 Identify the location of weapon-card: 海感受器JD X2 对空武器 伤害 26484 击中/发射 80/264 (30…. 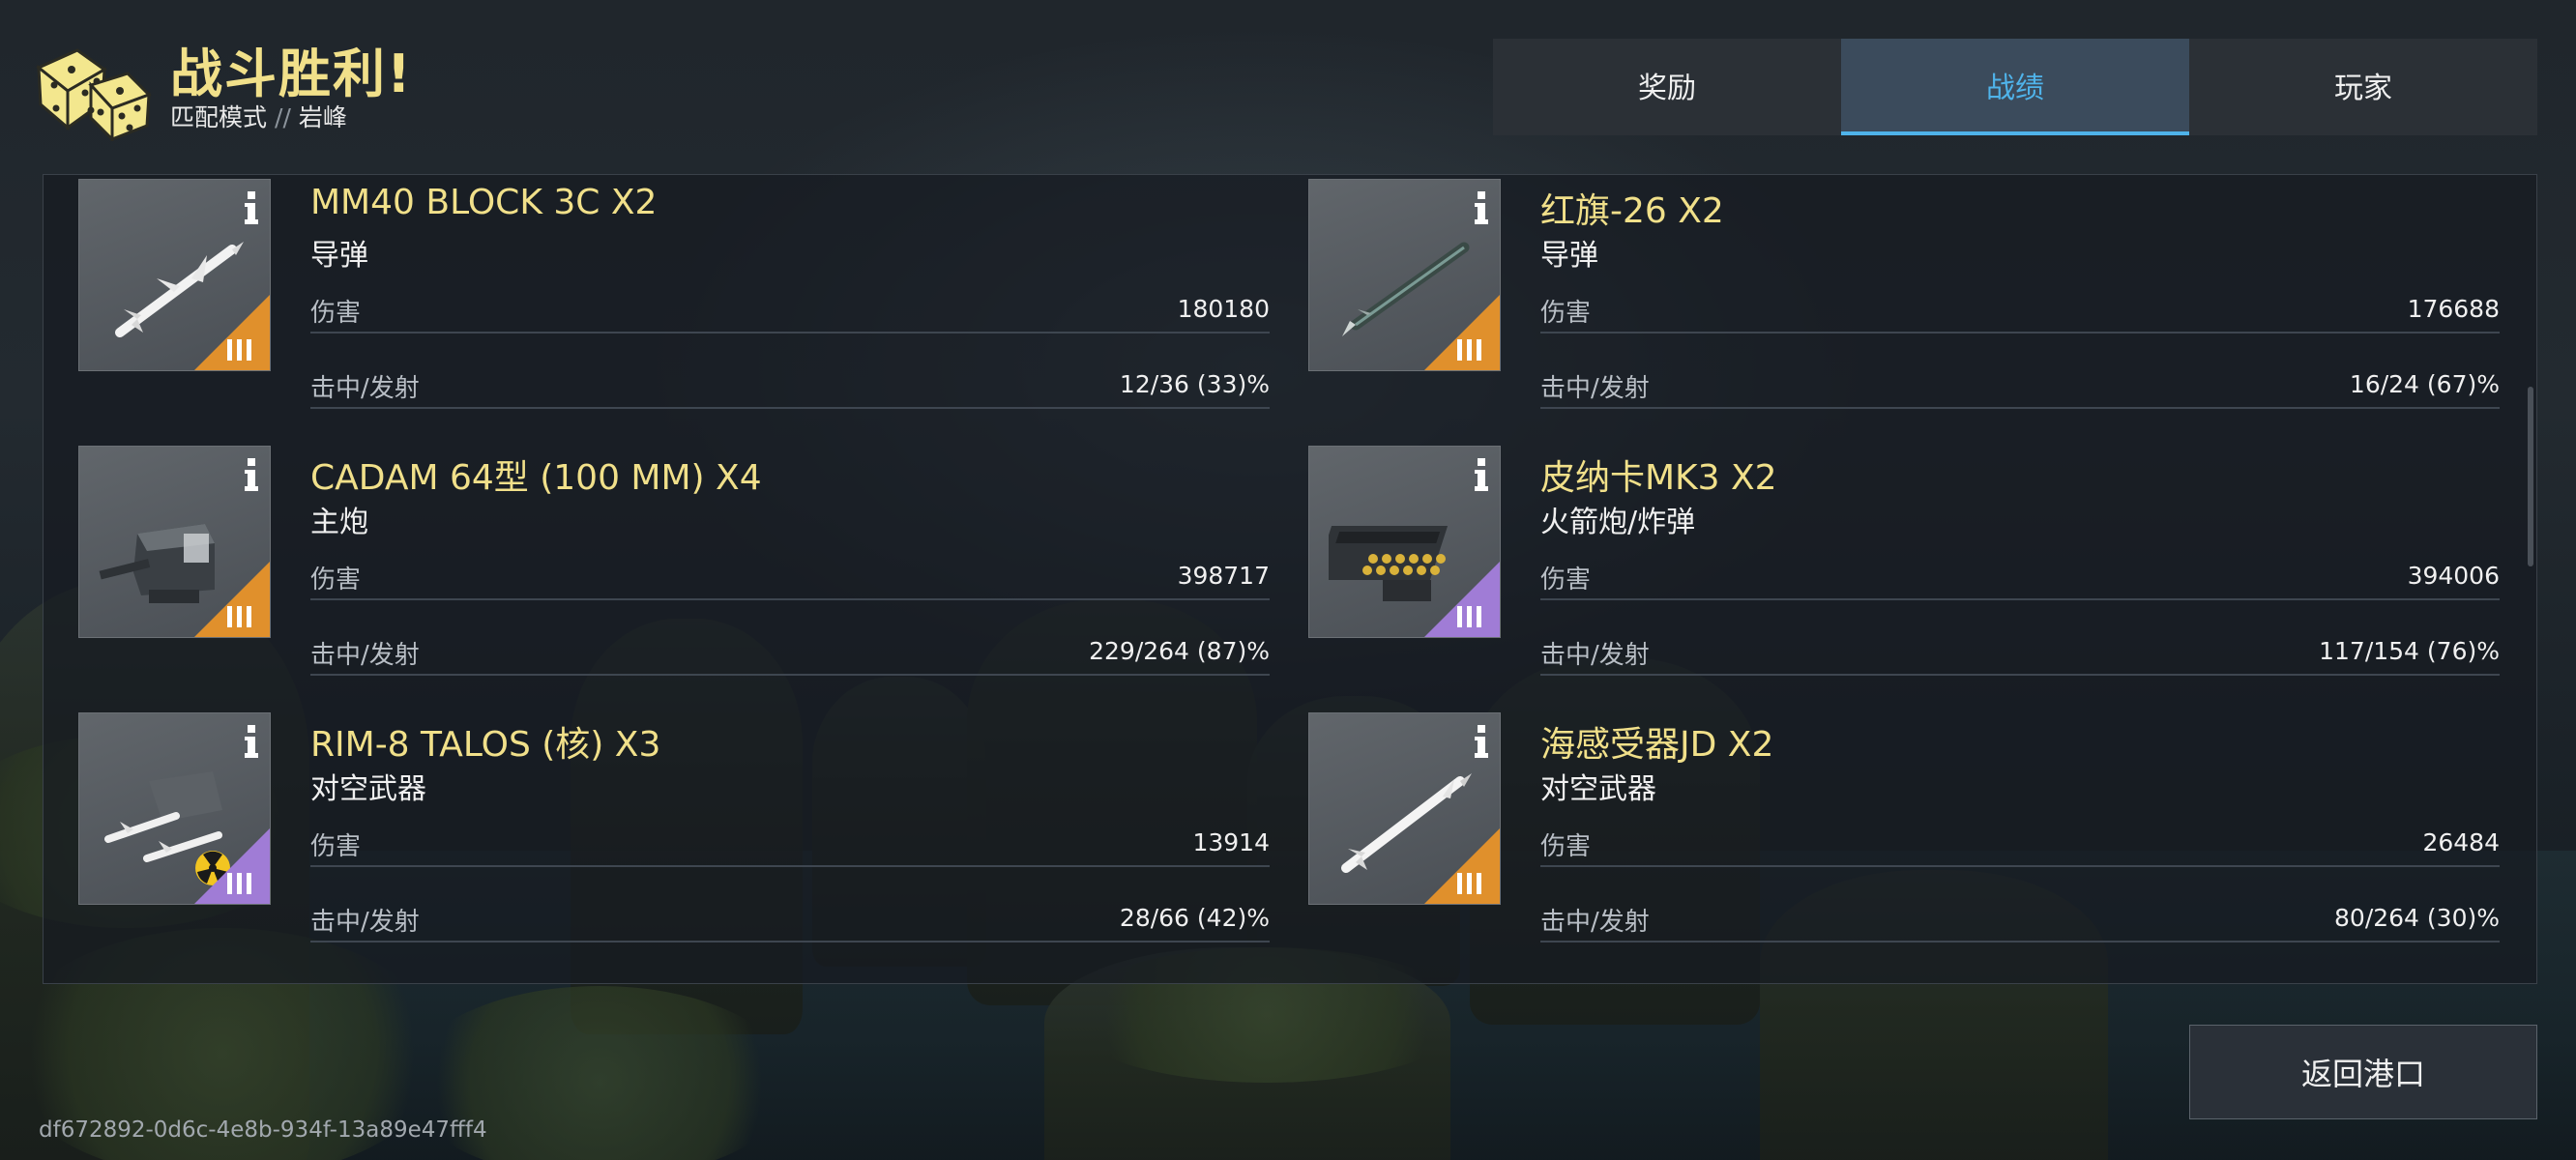
(1910, 833).